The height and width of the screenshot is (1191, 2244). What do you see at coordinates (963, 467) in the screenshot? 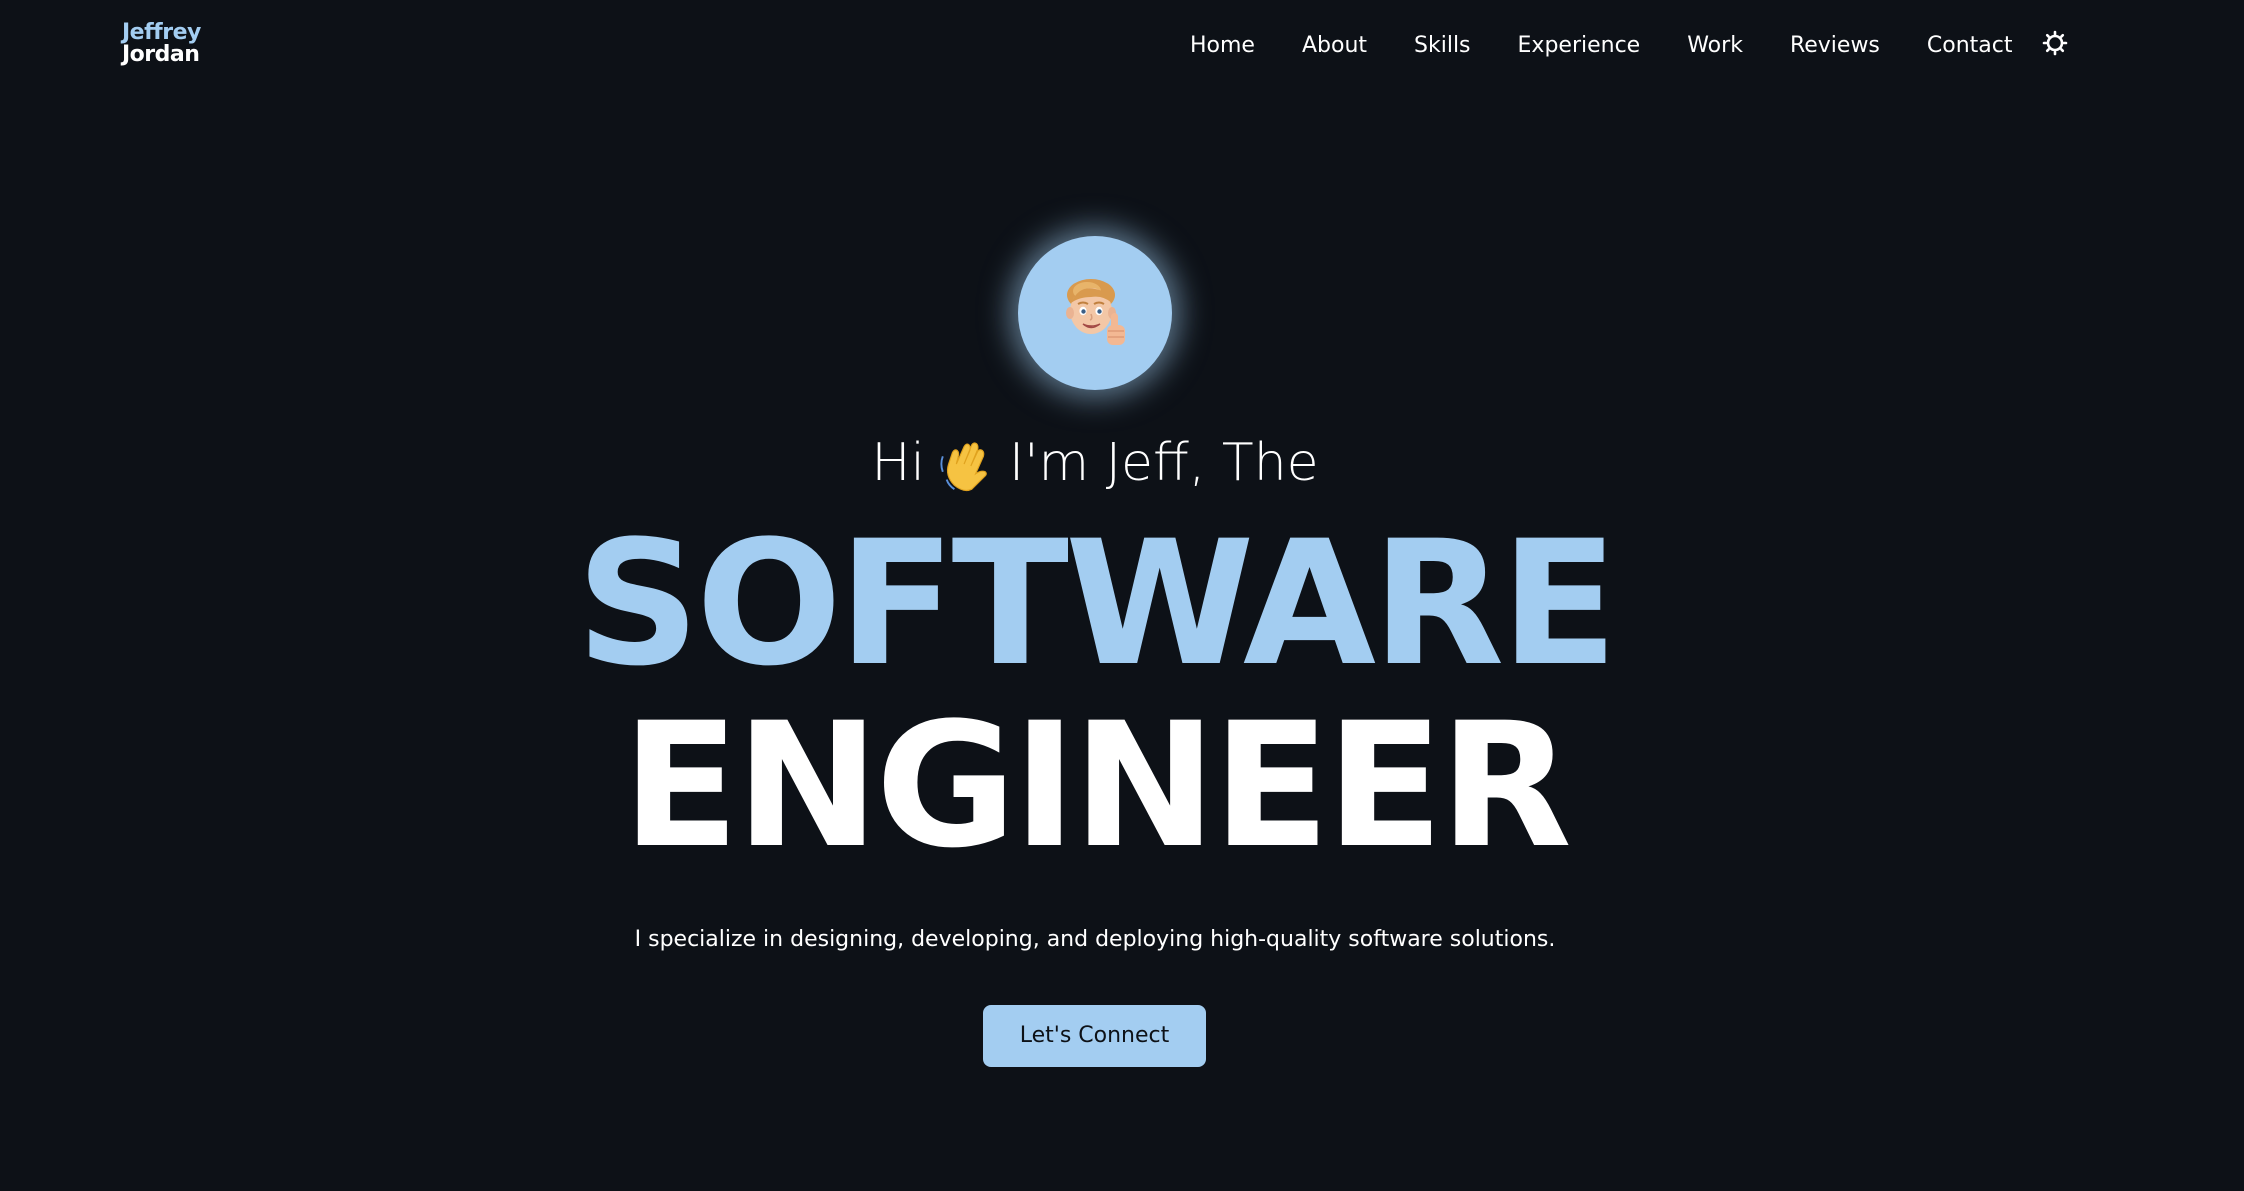
I see `waving-hand-icon` at bounding box center [963, 467].